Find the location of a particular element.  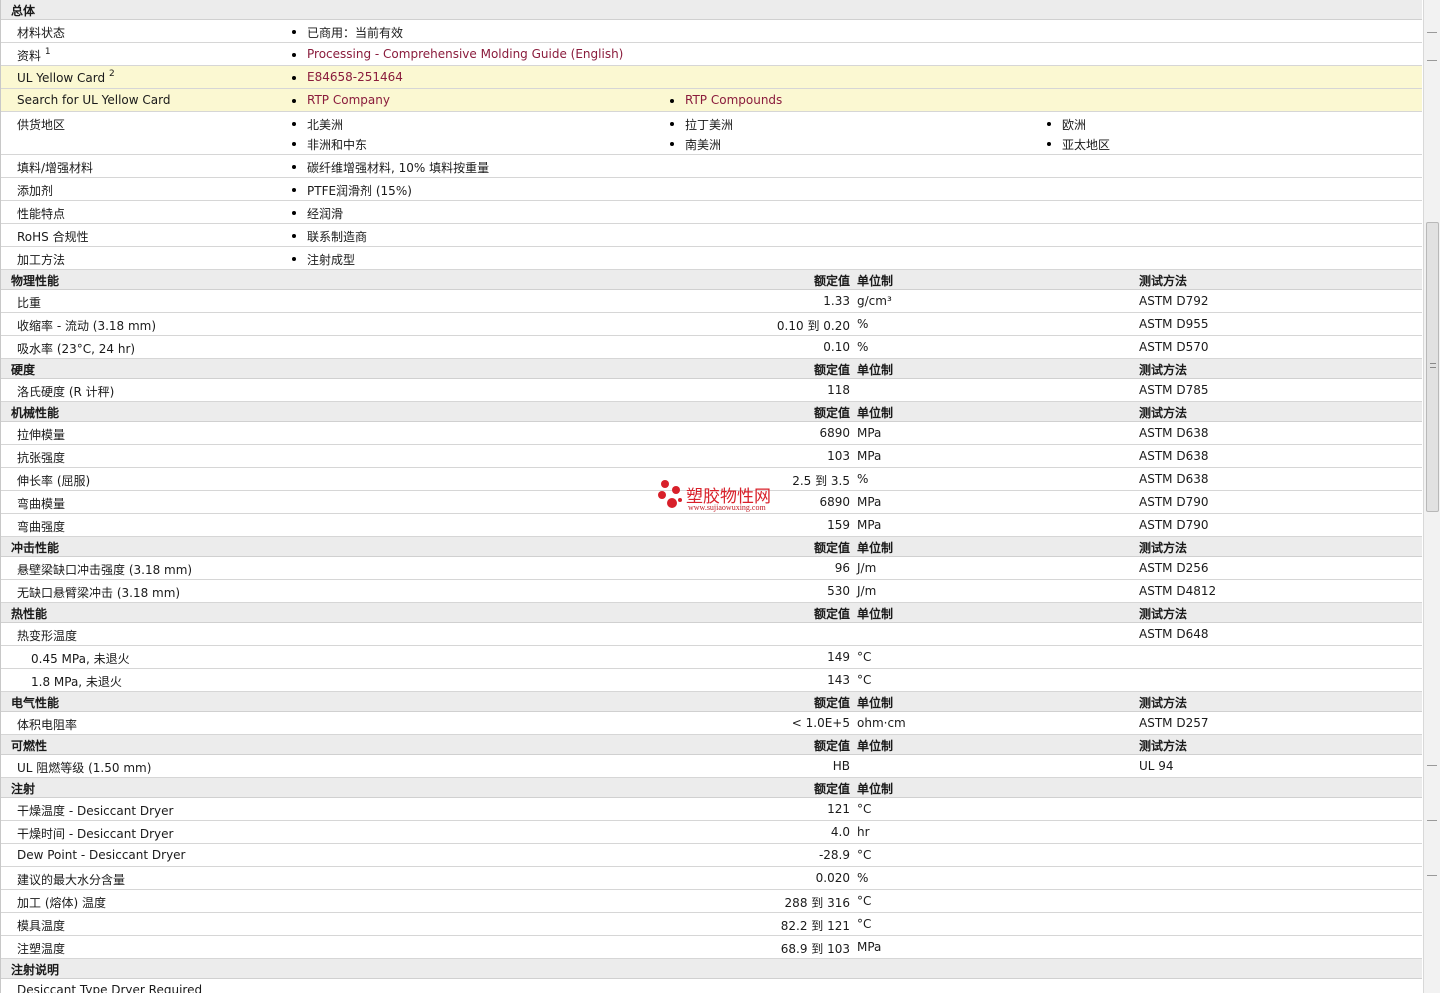

row-label: 供货地区 is located at coordinates (41, 125).